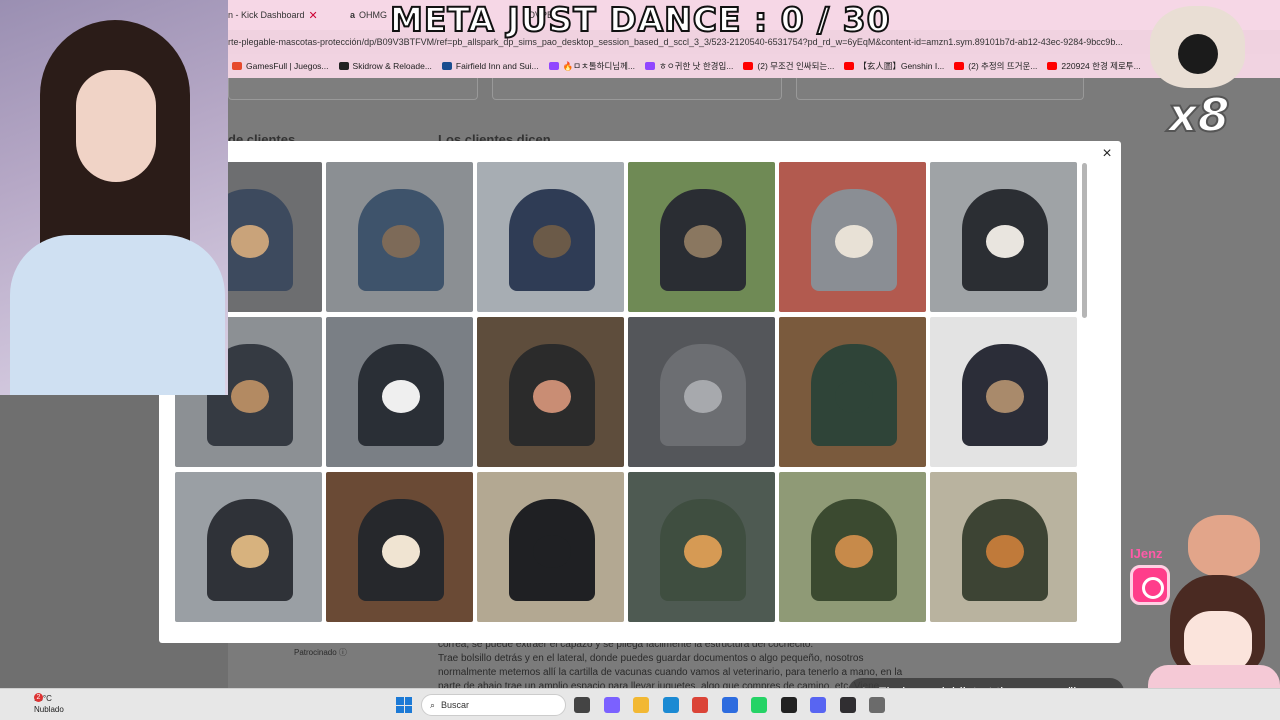  I want to click on webcam-overlay, so click(114, 197).